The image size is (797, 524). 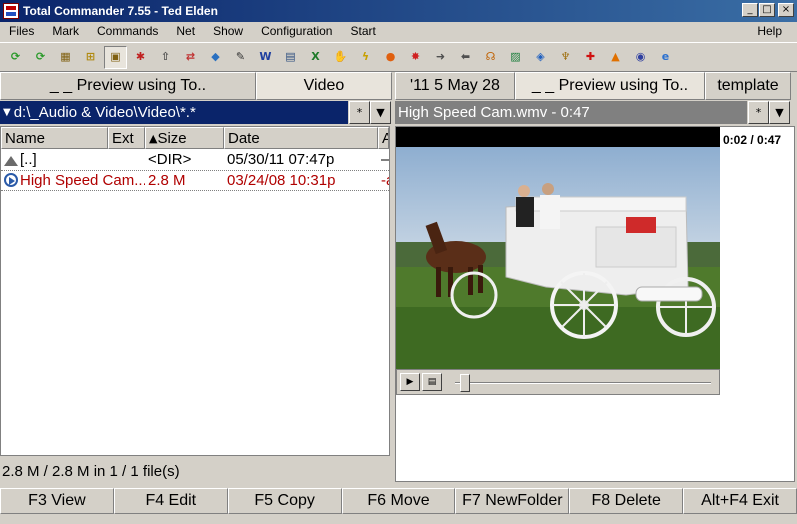 I want to click on quick-view-icon: ▣, so click(x=115, y=56).